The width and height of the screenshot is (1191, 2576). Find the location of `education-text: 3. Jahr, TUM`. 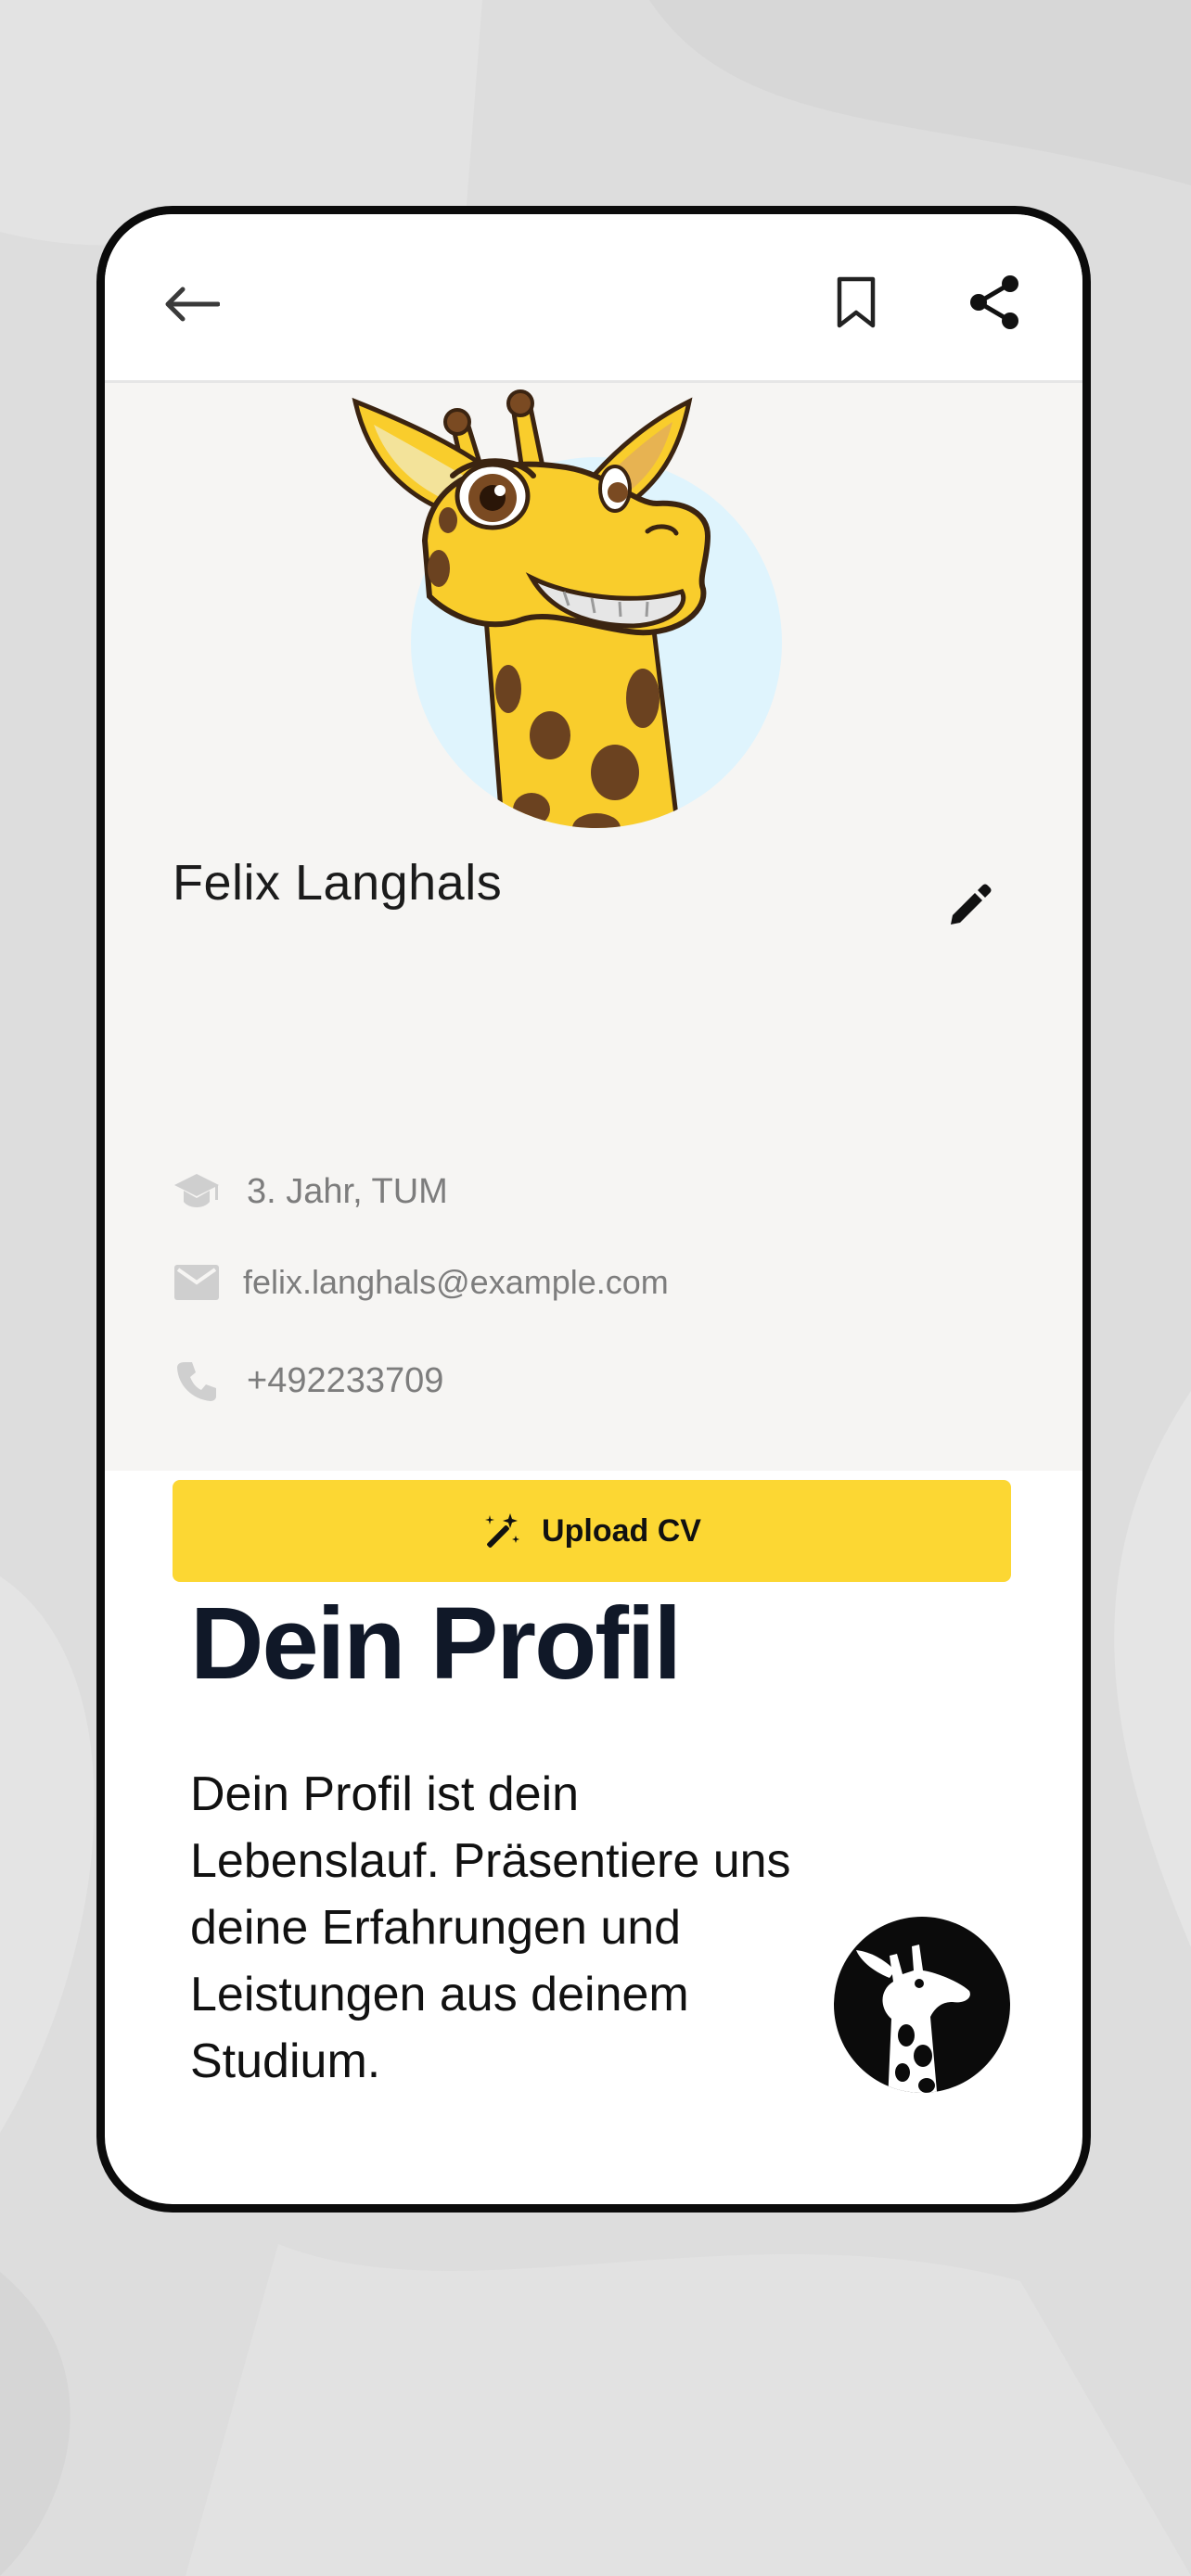

education-text: 3. Jahr, TUM is located at coordinates (347, 1191).